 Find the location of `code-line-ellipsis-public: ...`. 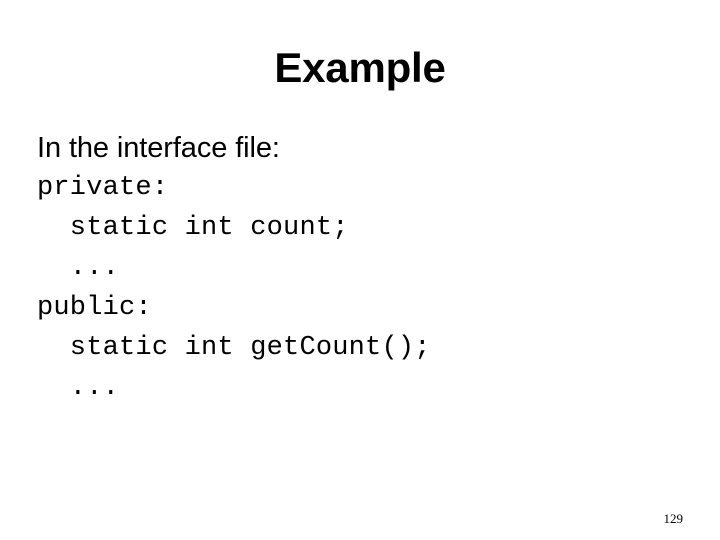

code-line-ellipsis-public: ... is located at coordinates (78, 388).